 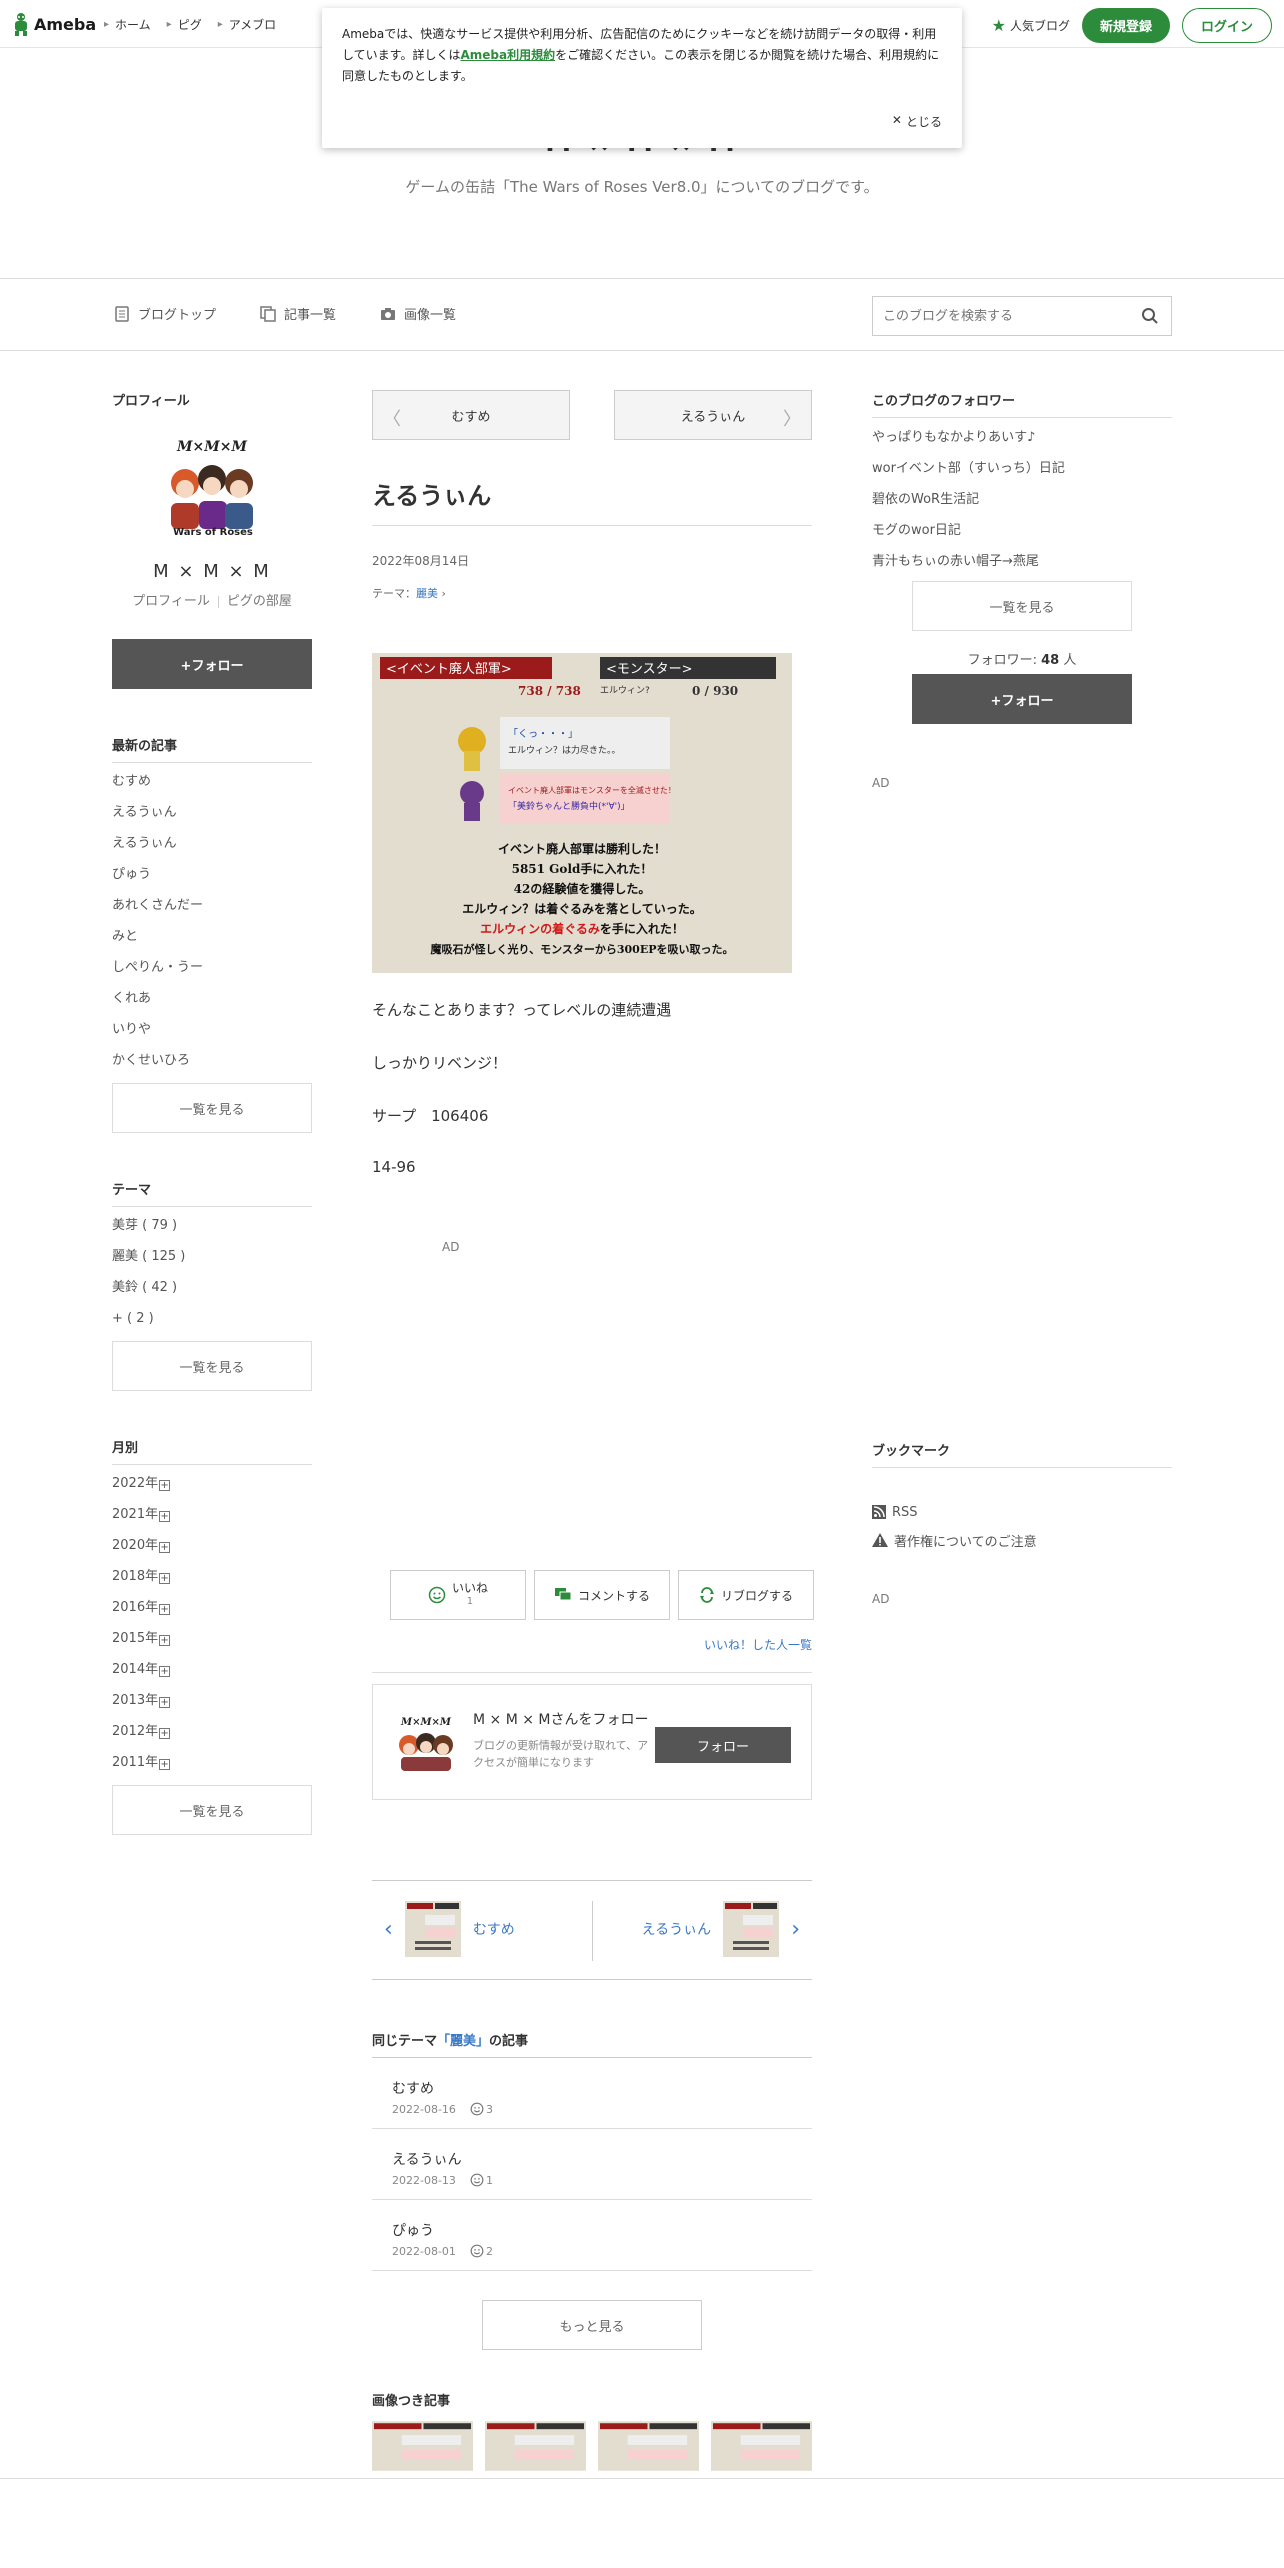 What do you see at coordinates (1022, 441) in the screenshot?
I see `follower-item: やっぱりもなかよりあいす♪` at bounding box center [1022, 441].